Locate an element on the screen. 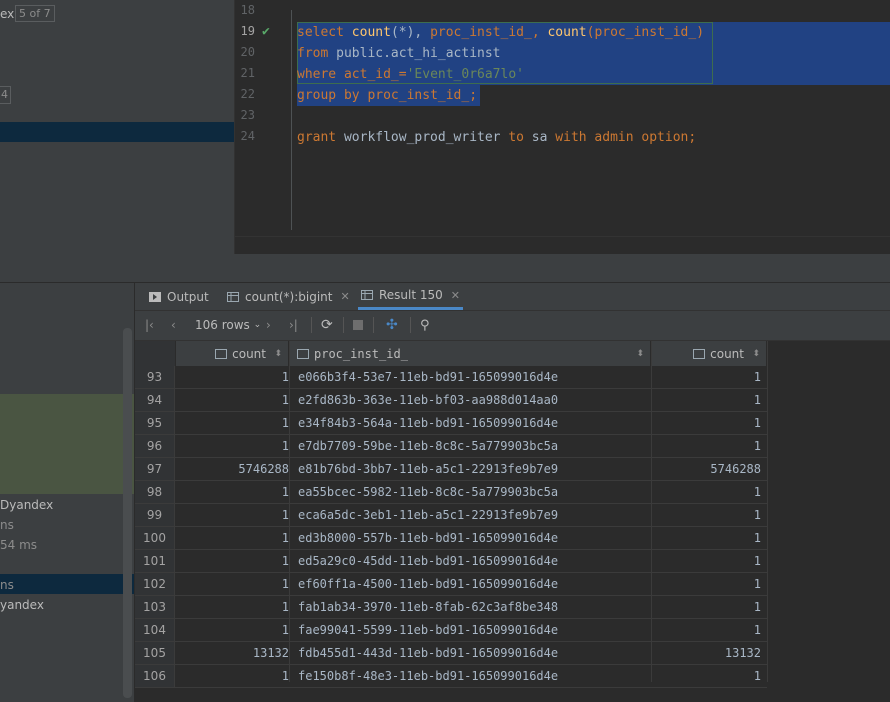  tree-item: yandex is located at coordinates (22, 605).